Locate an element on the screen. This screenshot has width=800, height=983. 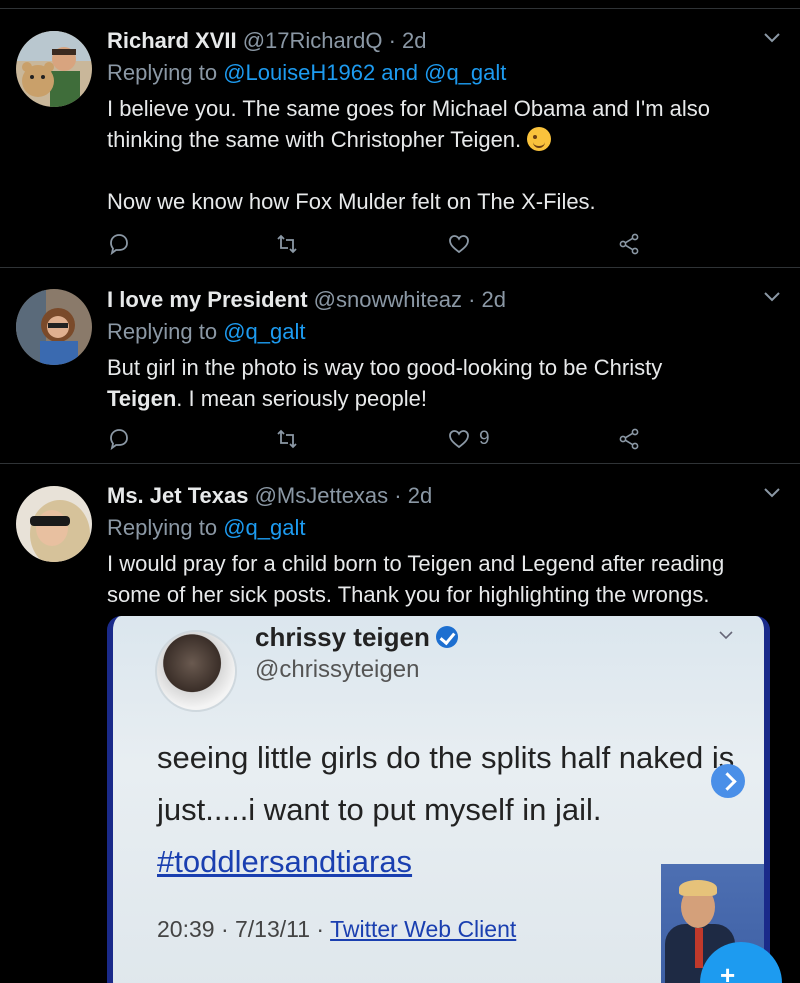
embedded-display-name: chrissy teigen is located at coordinates (356, 637).